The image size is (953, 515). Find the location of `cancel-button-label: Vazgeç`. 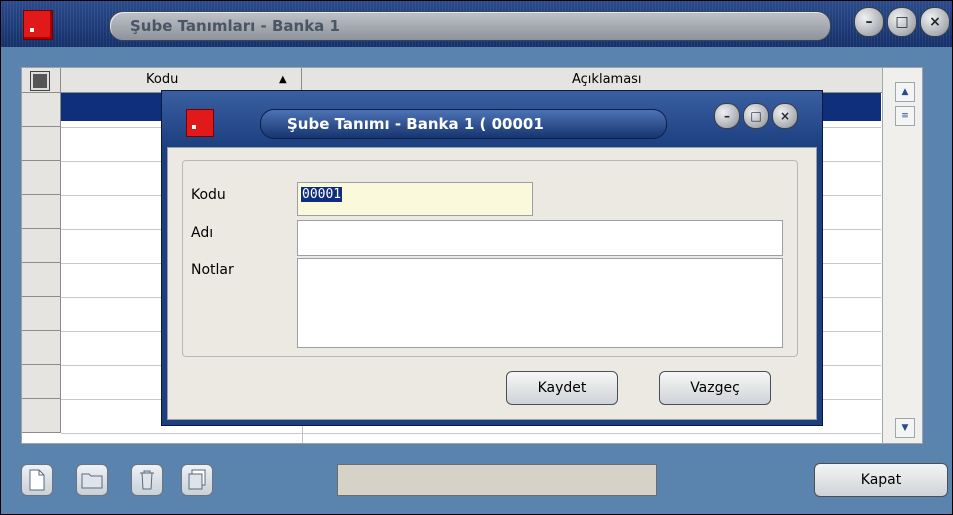

cancel-button-label: Vazgeç is located at coordinates (715, 388).